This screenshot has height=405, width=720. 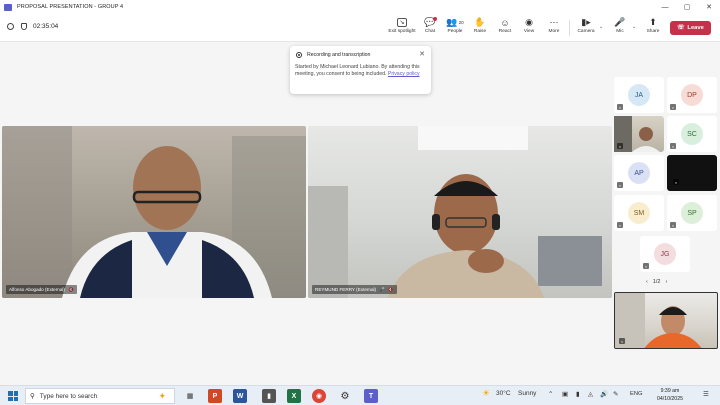 I want to click on more-button: ⋯ More, so click(x=554, y=28).